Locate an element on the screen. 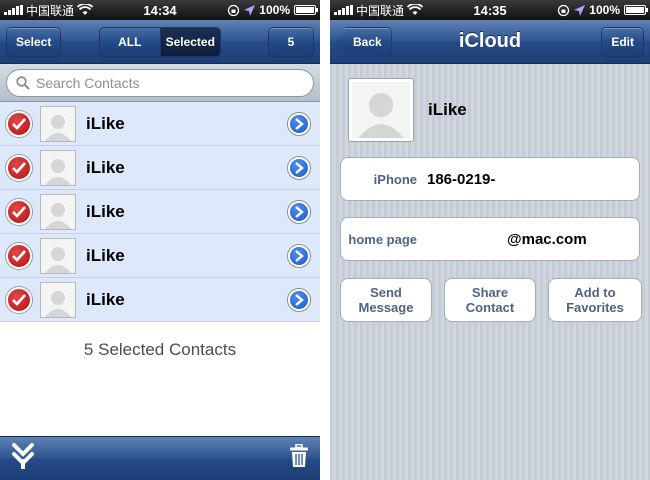 This screenshot has height=480, width=650. phone-label: iPhone is located at coordinates (395, 179).